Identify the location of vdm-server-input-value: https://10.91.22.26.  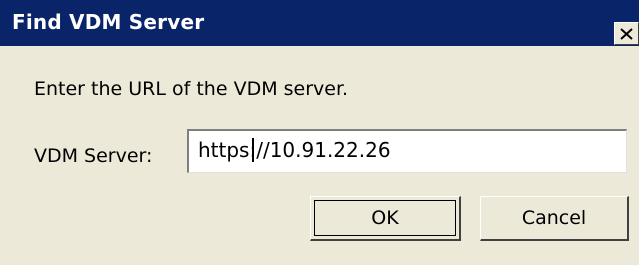
(294, 150).